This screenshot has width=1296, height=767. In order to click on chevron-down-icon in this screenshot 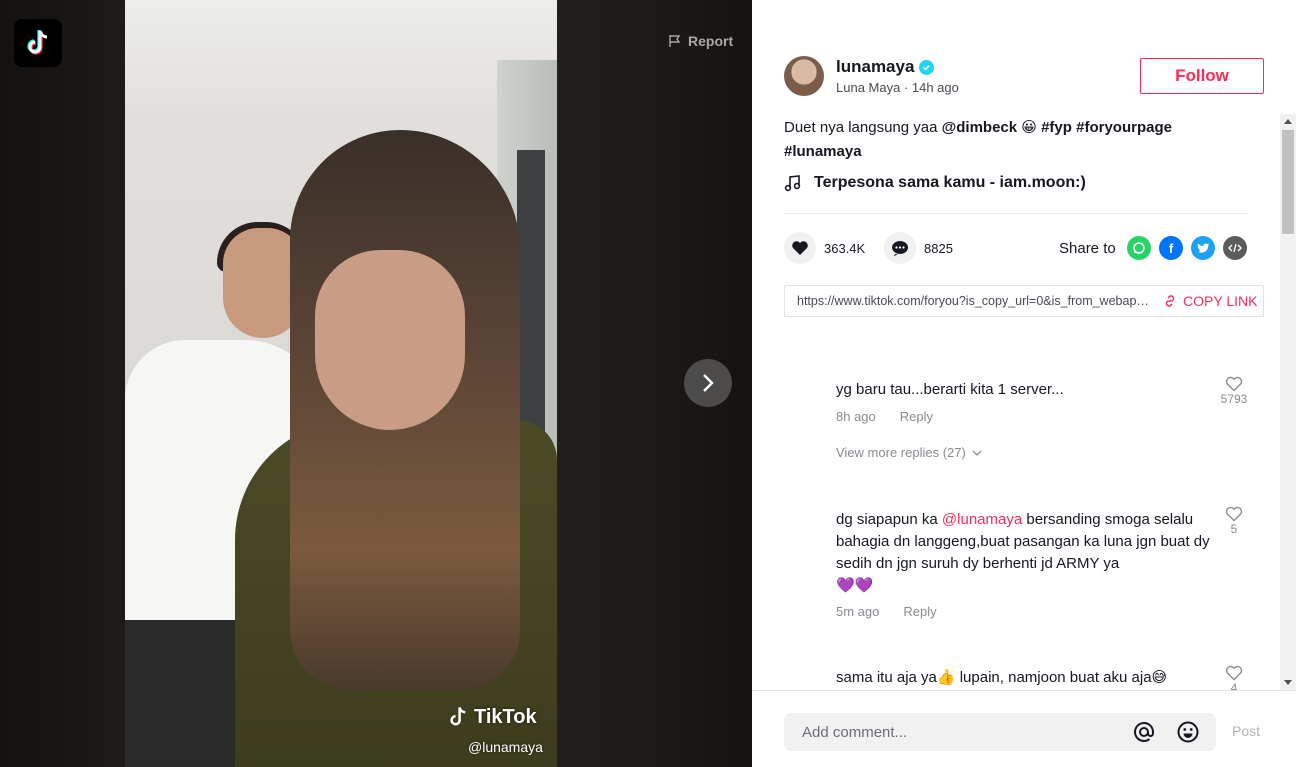, I will do `click(977, 453)`.